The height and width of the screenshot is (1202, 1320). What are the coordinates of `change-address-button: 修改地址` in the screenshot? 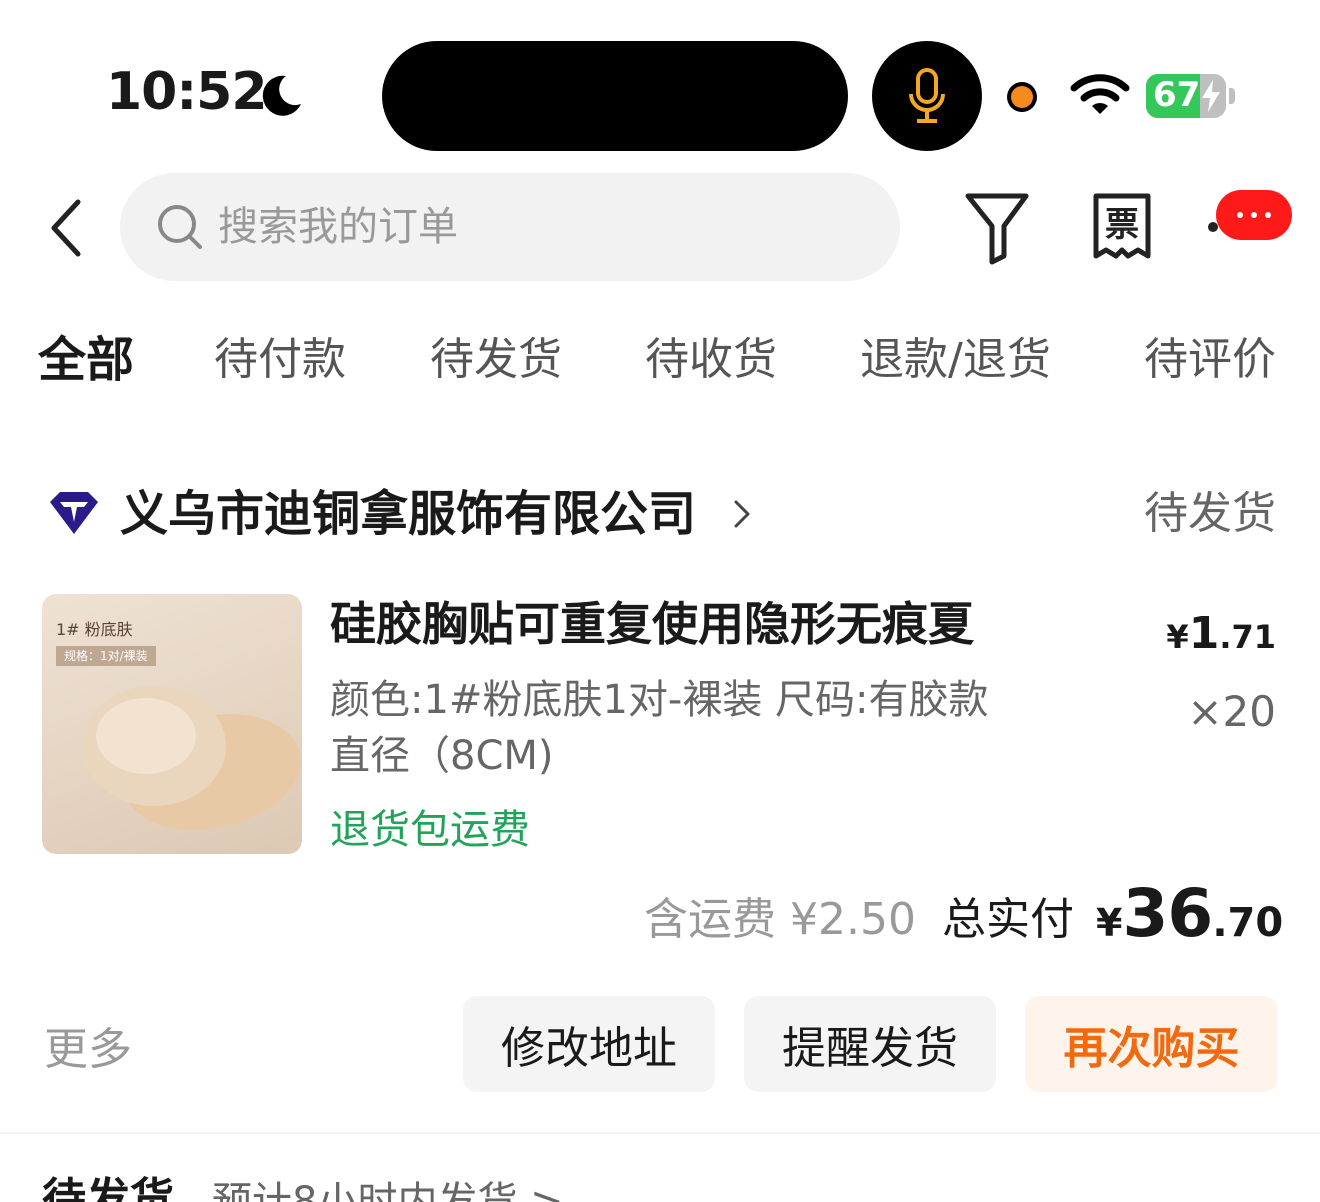 It's located at (589, 1044).